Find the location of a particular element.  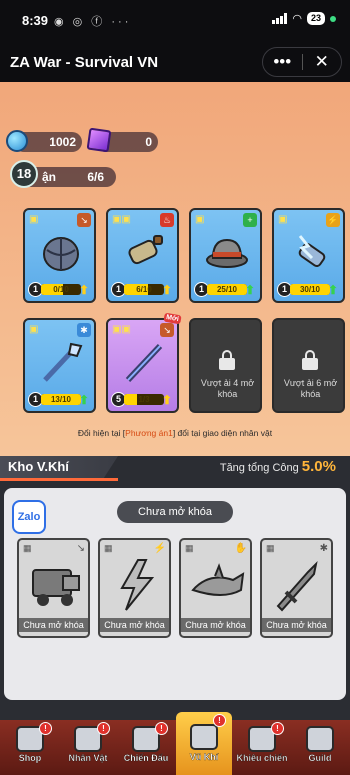

locked-slot-1: Vượt ải 4 mở khóa is located at coordinates (225, 365).